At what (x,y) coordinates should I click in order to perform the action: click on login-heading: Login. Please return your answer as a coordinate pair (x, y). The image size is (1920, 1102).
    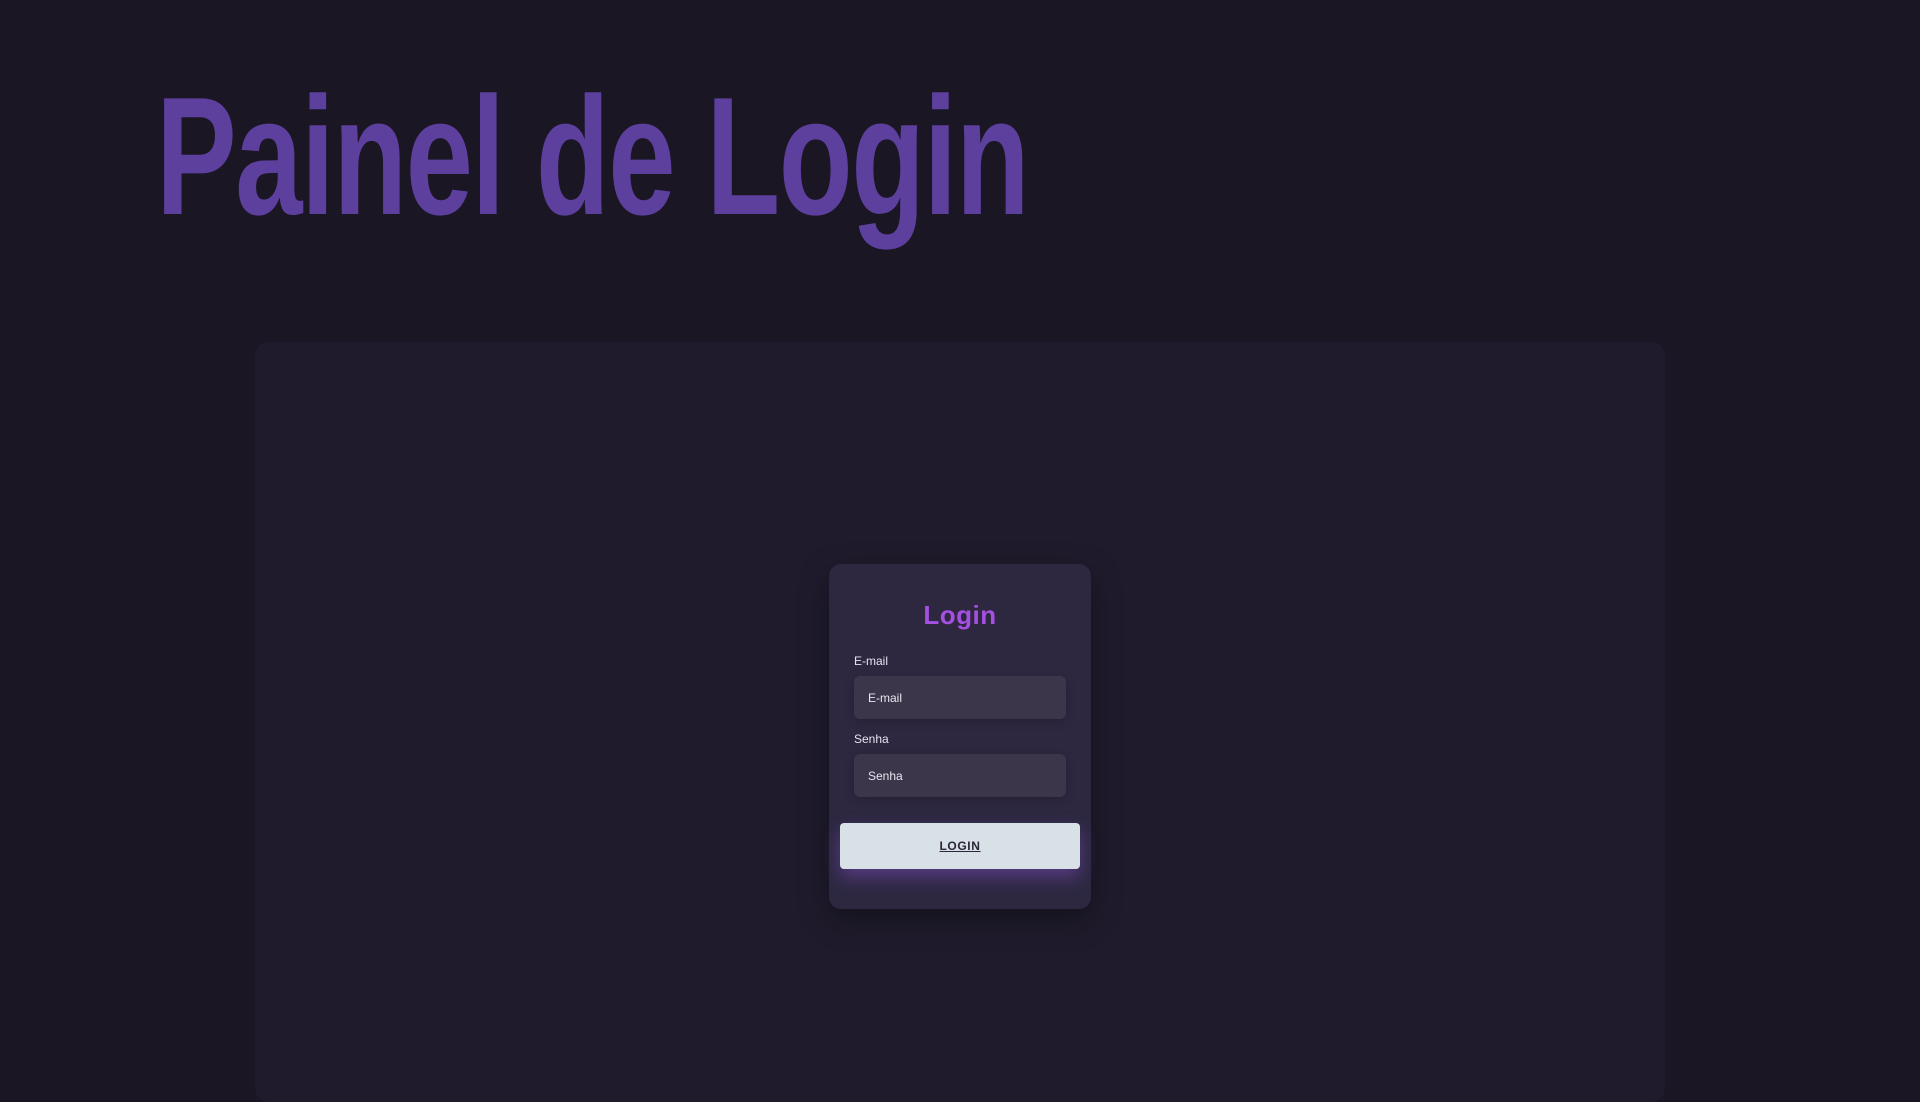
    Looking at the image, I should click on (960, 615).